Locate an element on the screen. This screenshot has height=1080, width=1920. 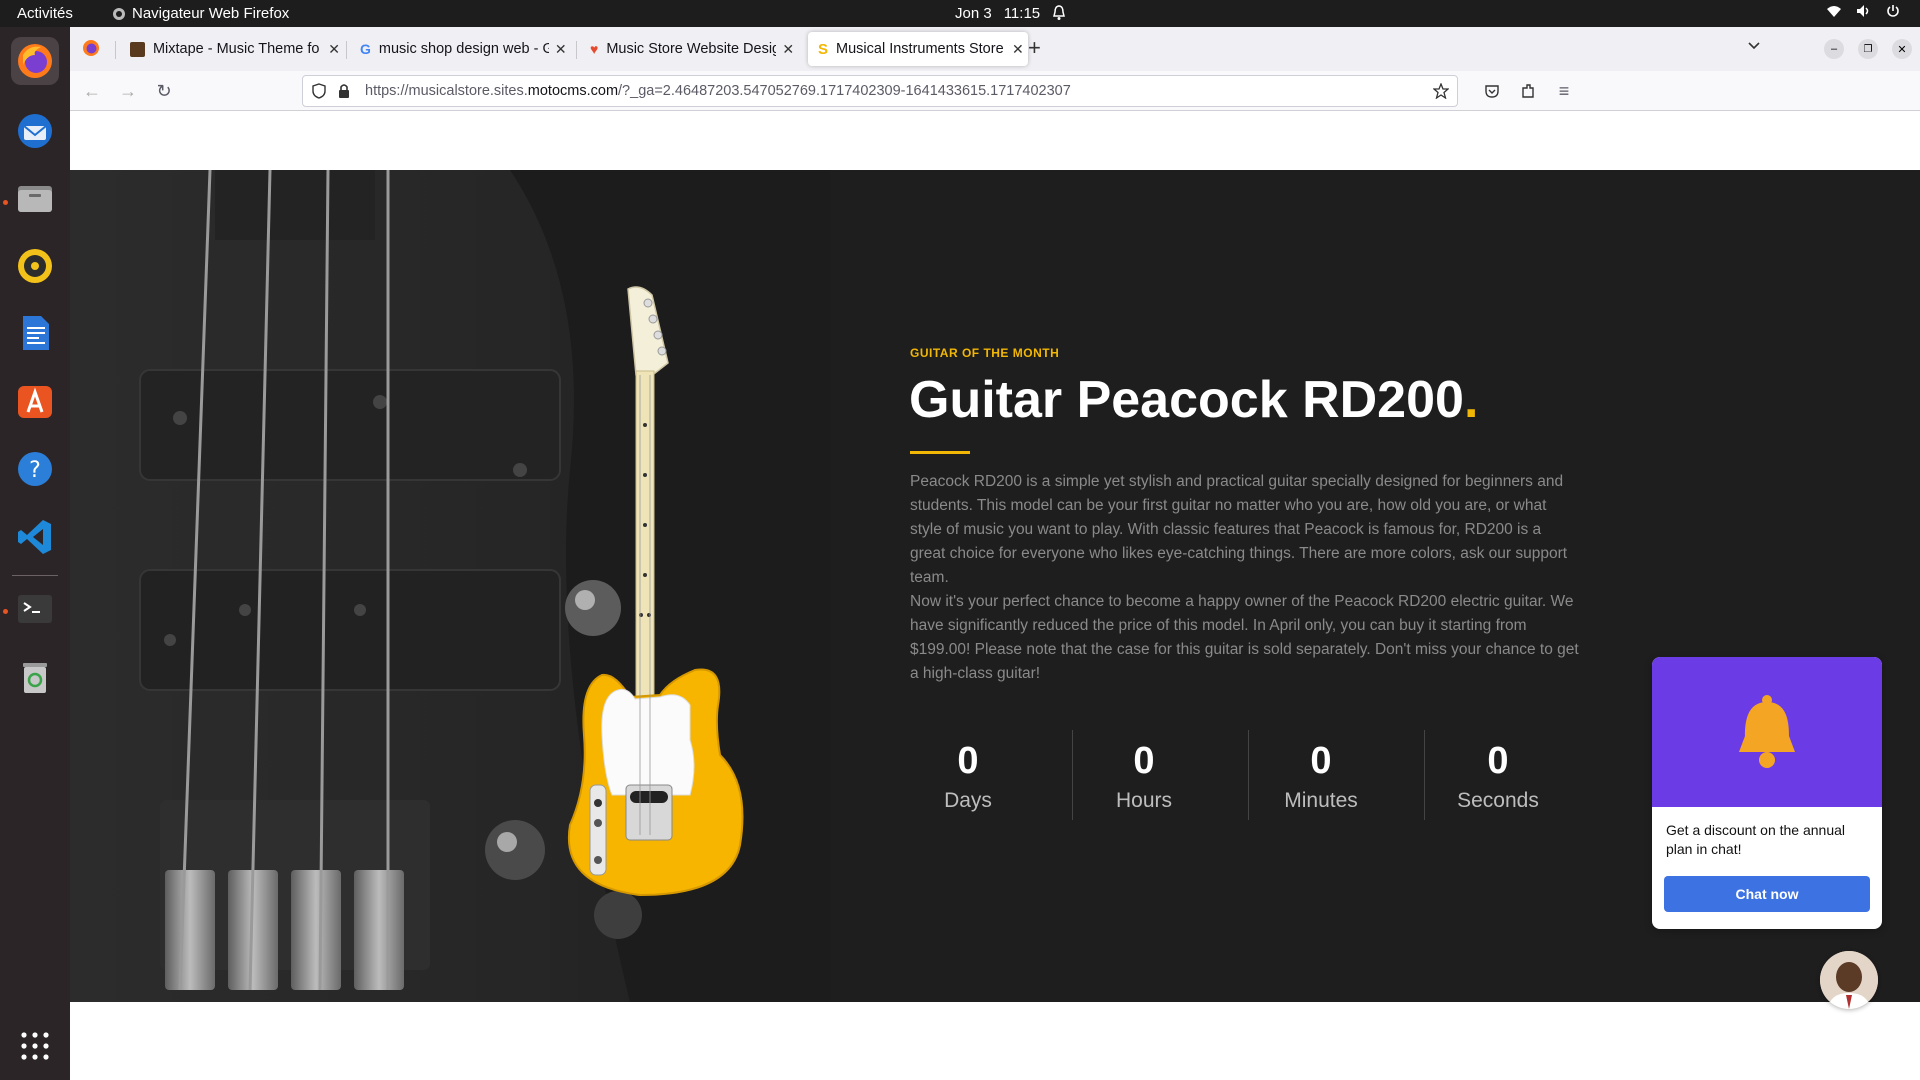
firefox-view-icon is located at coordinates (91, 50).